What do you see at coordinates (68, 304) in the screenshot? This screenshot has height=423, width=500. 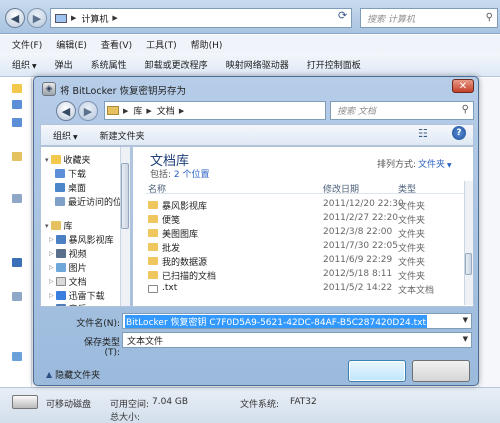 I see `nav-item-music: ▷音乐` at bounding box center [68, 304].